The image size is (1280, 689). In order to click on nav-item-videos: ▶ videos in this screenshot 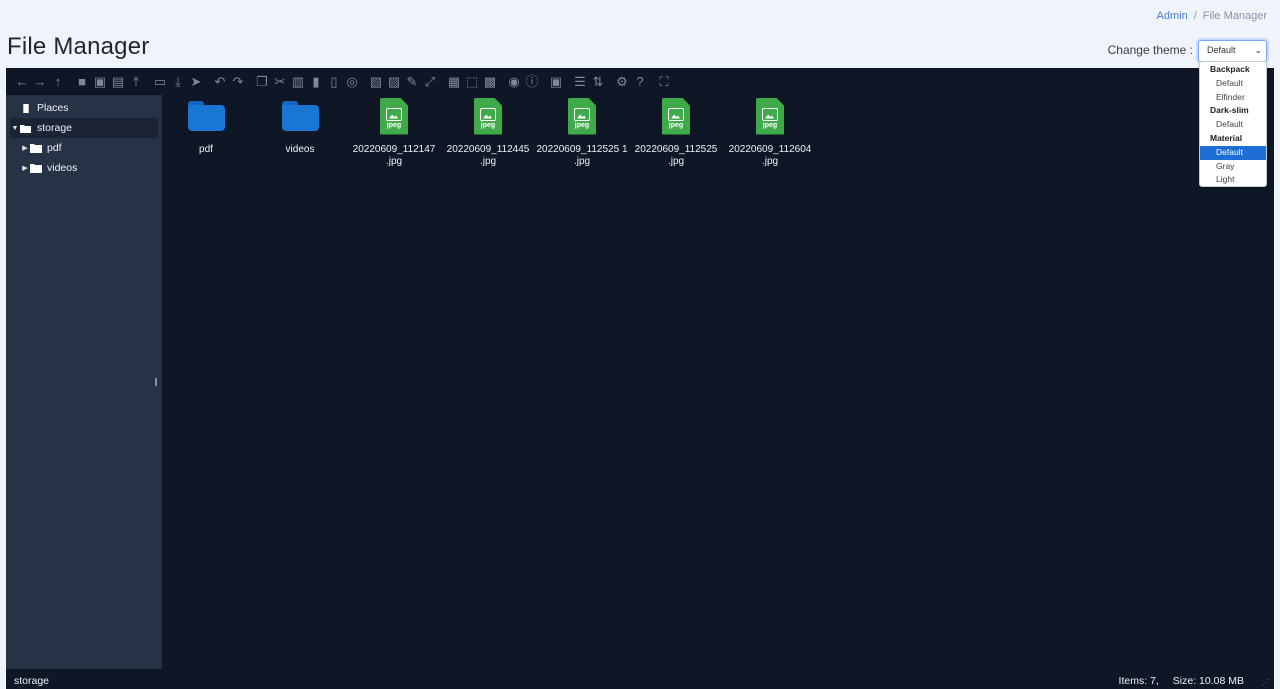, I will do `click(89, 168)`.